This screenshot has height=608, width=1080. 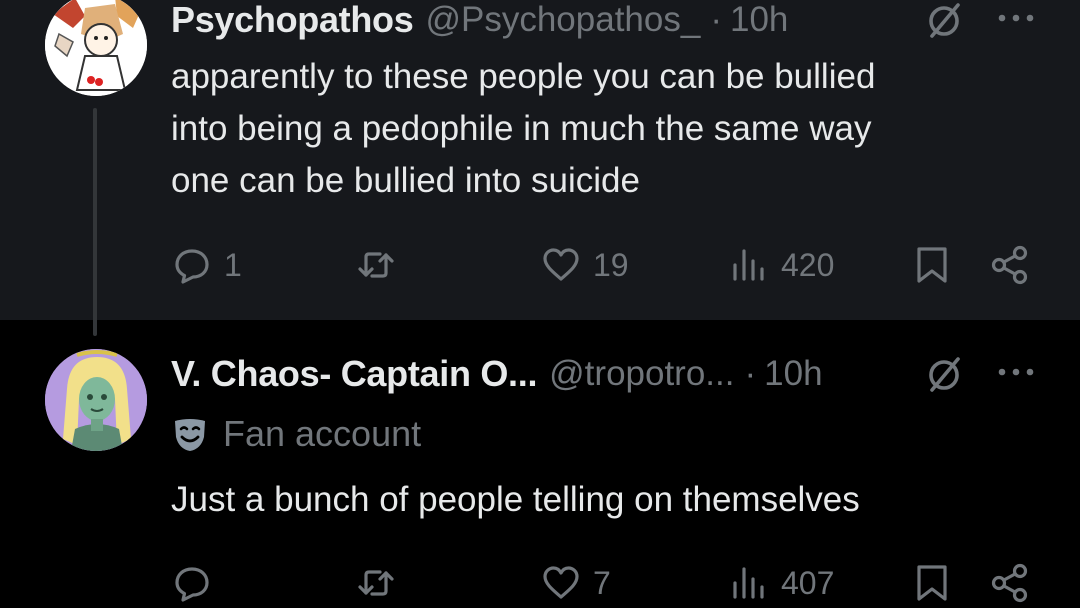 What do you see at coordinates (808, 264) in the screenshot?
I see `view-count: 420` at bounding box center [808, 264].